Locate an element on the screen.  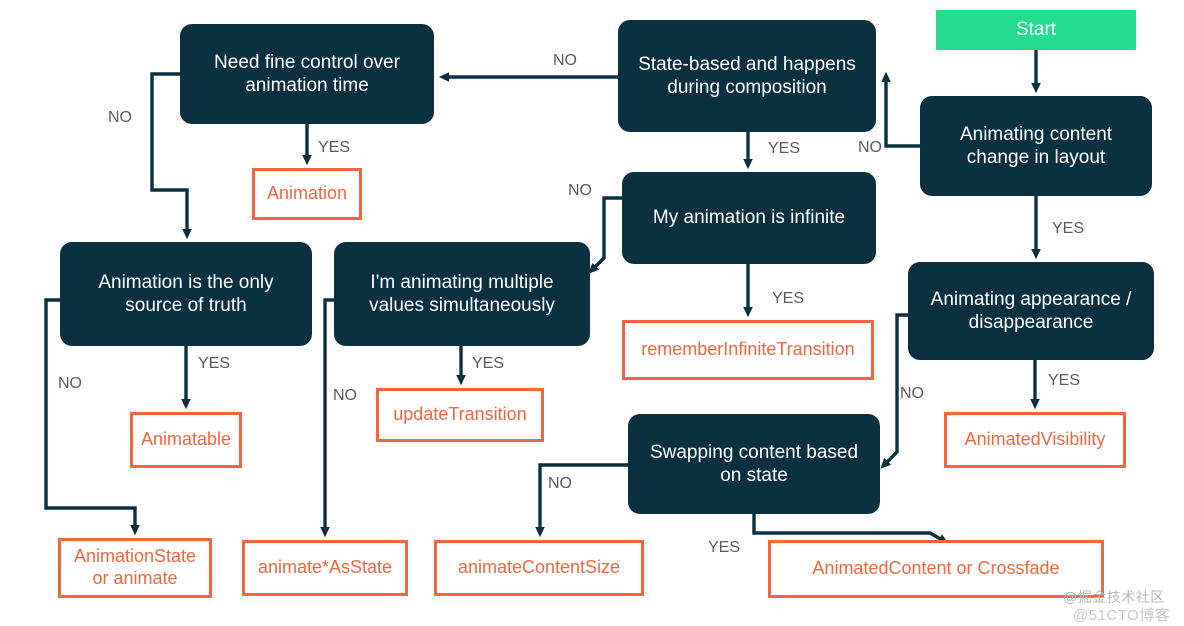
node-animated-content-or-crossfade: AnimatedContent or Crossfade is located at coordinates (936, 569).